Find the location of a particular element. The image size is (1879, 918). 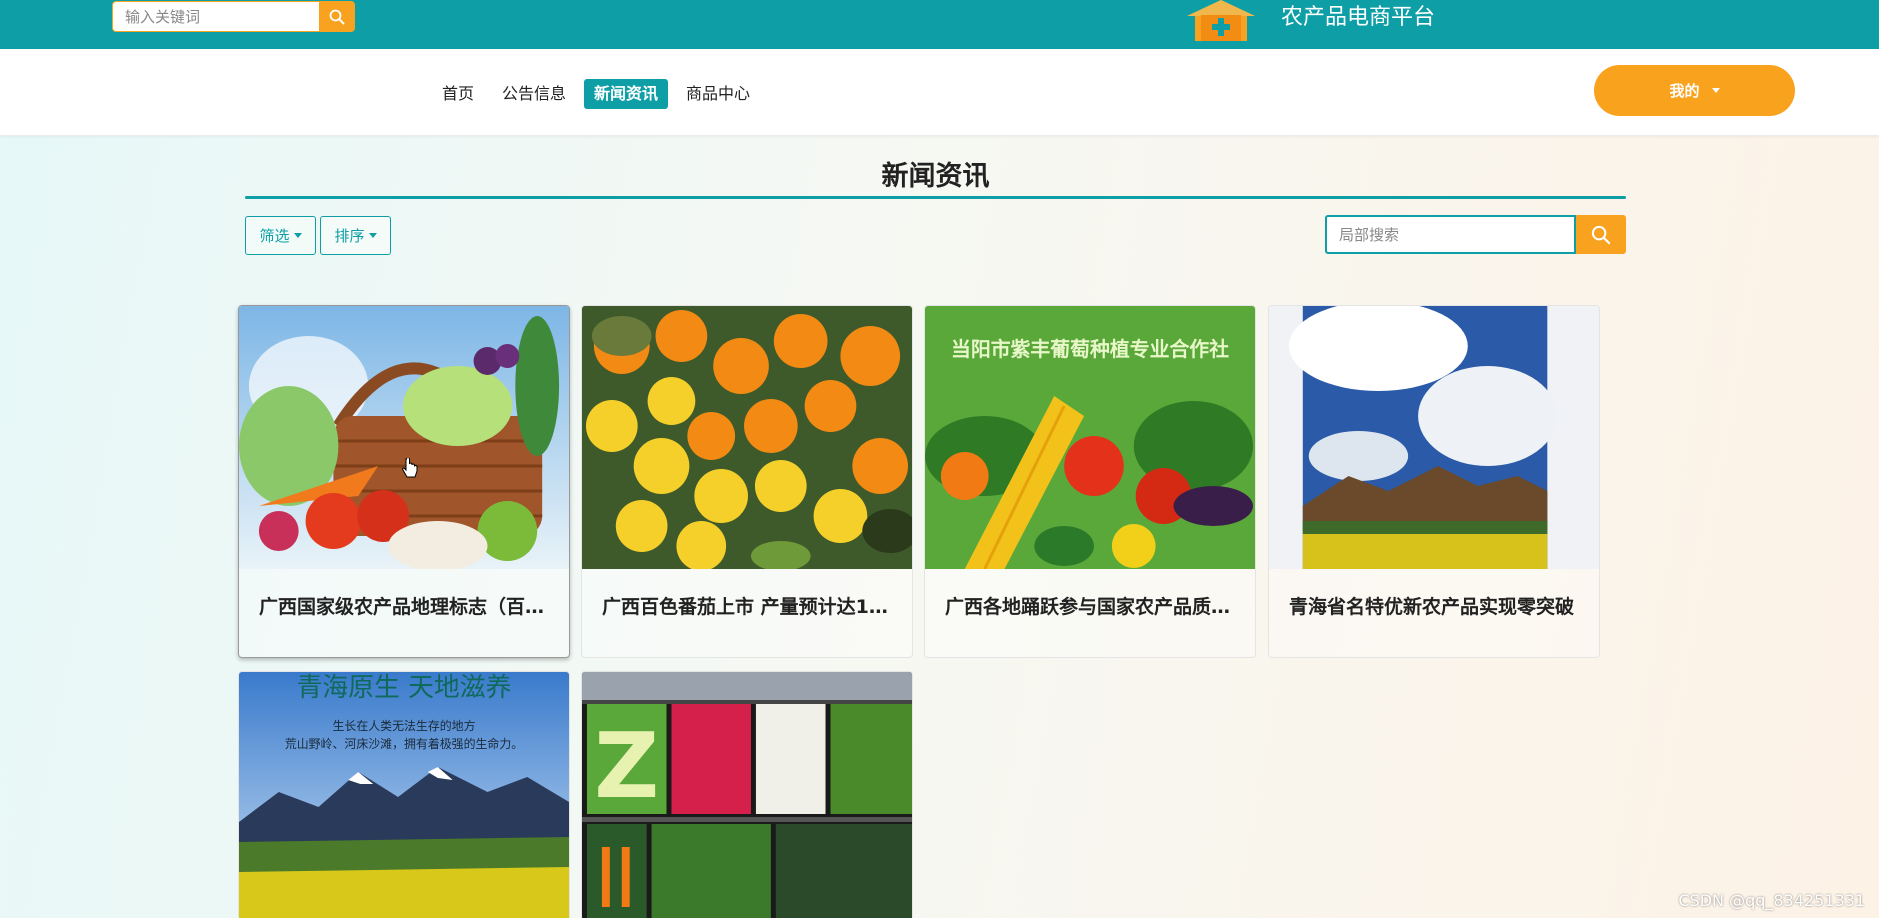

poster-title: 青海原生 天地滋养 is located at coordinates (404, 688).